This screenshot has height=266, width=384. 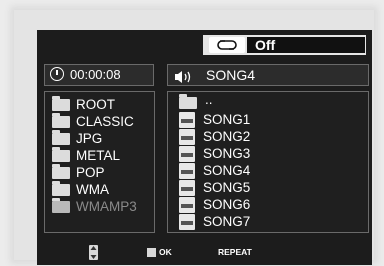 I want to click on clock-icon, so click(x=57, y=74).